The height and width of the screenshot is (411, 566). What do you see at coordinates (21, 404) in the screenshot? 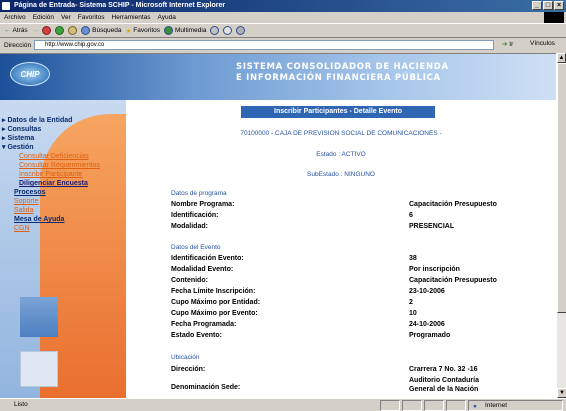
I see `status-text: Listo` at bounding box center [21, 404].